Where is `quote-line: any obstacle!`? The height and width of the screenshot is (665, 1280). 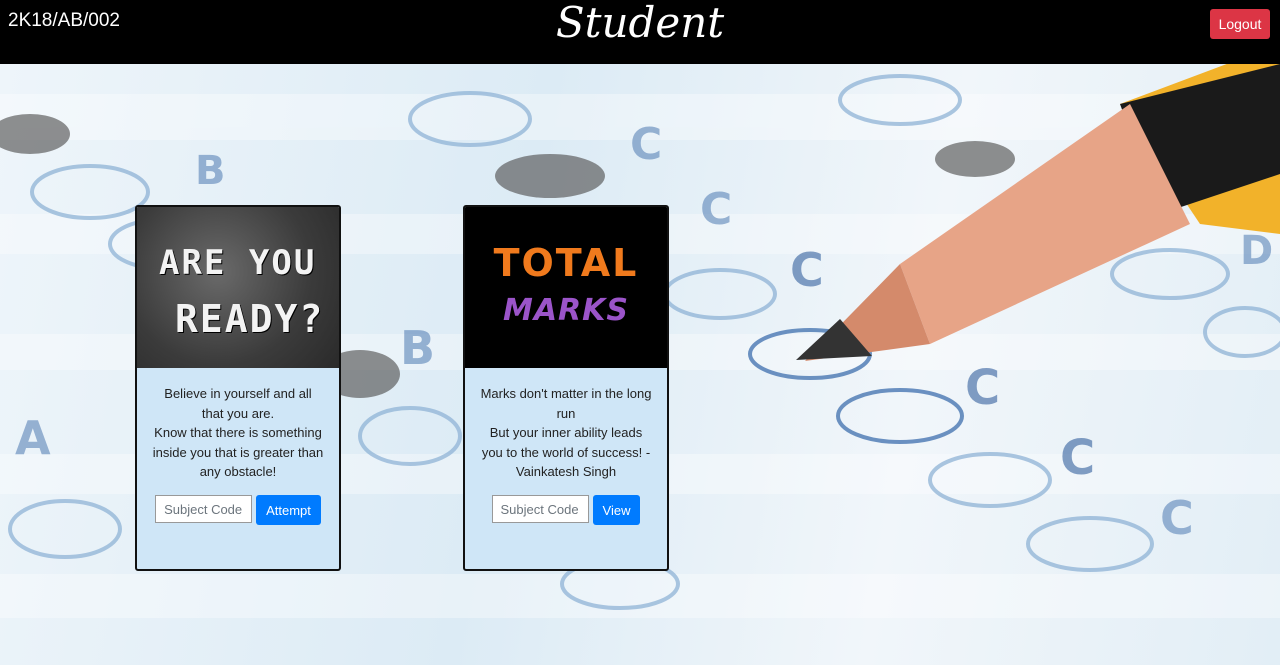
quote-line: any obstacle! is located at coordinates (238, 471).